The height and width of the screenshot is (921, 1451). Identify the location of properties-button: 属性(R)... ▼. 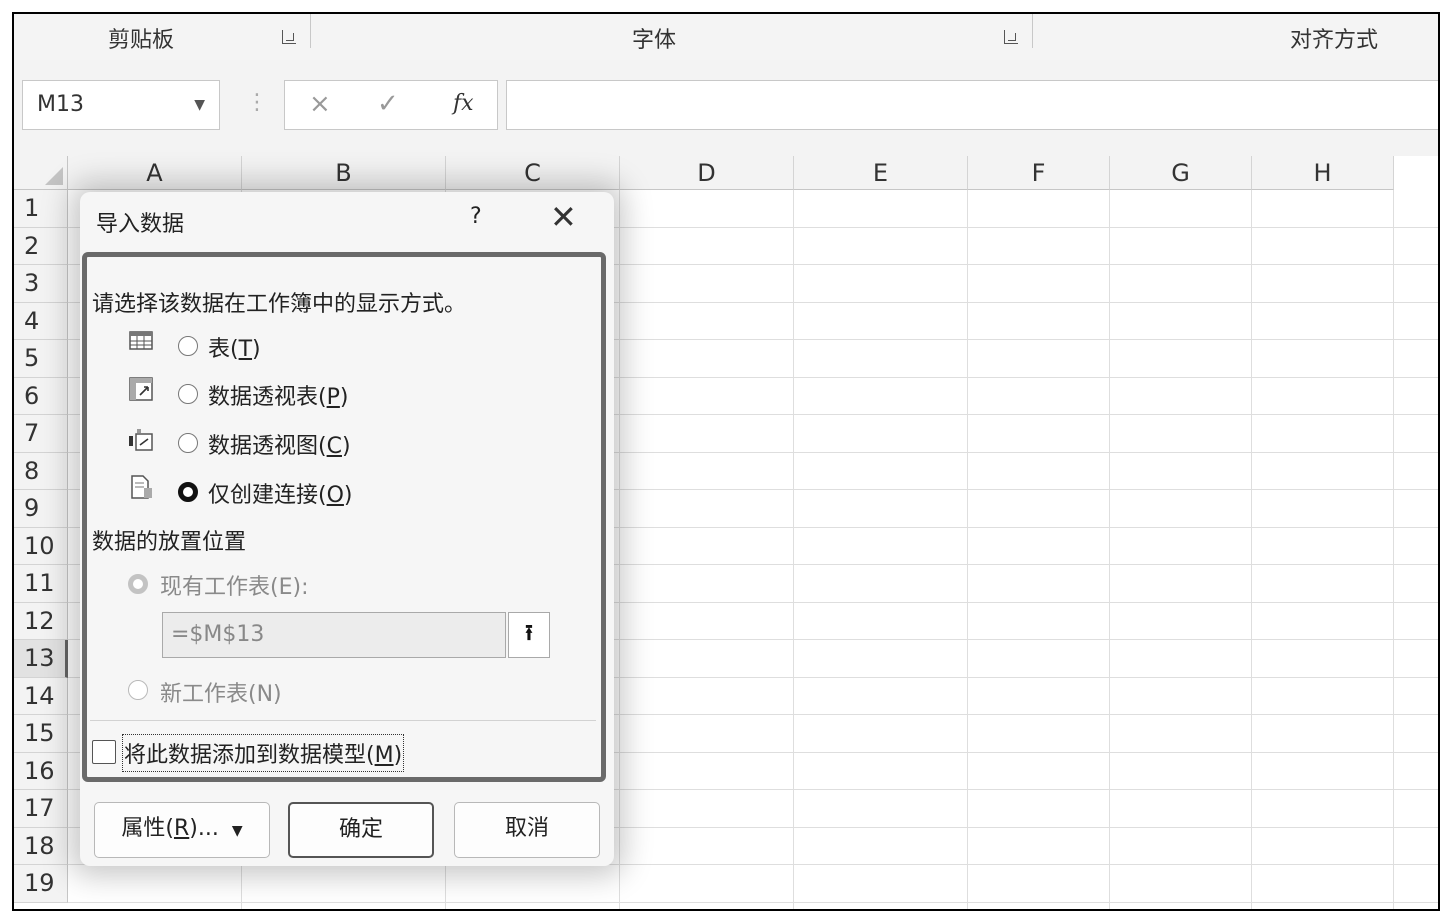
(182, 830).